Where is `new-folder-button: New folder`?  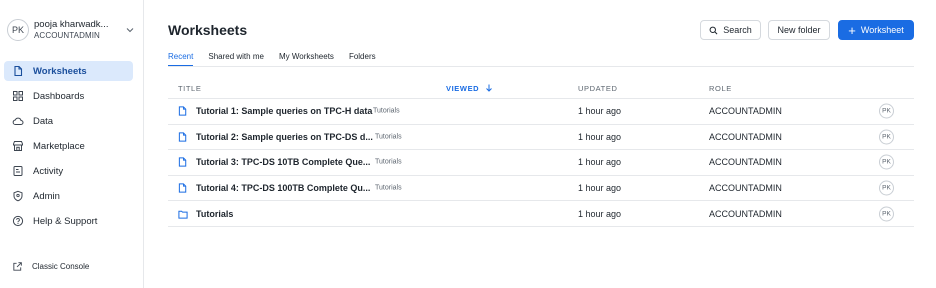
new-folder-button: New folder is located at coordinates (799, 30).